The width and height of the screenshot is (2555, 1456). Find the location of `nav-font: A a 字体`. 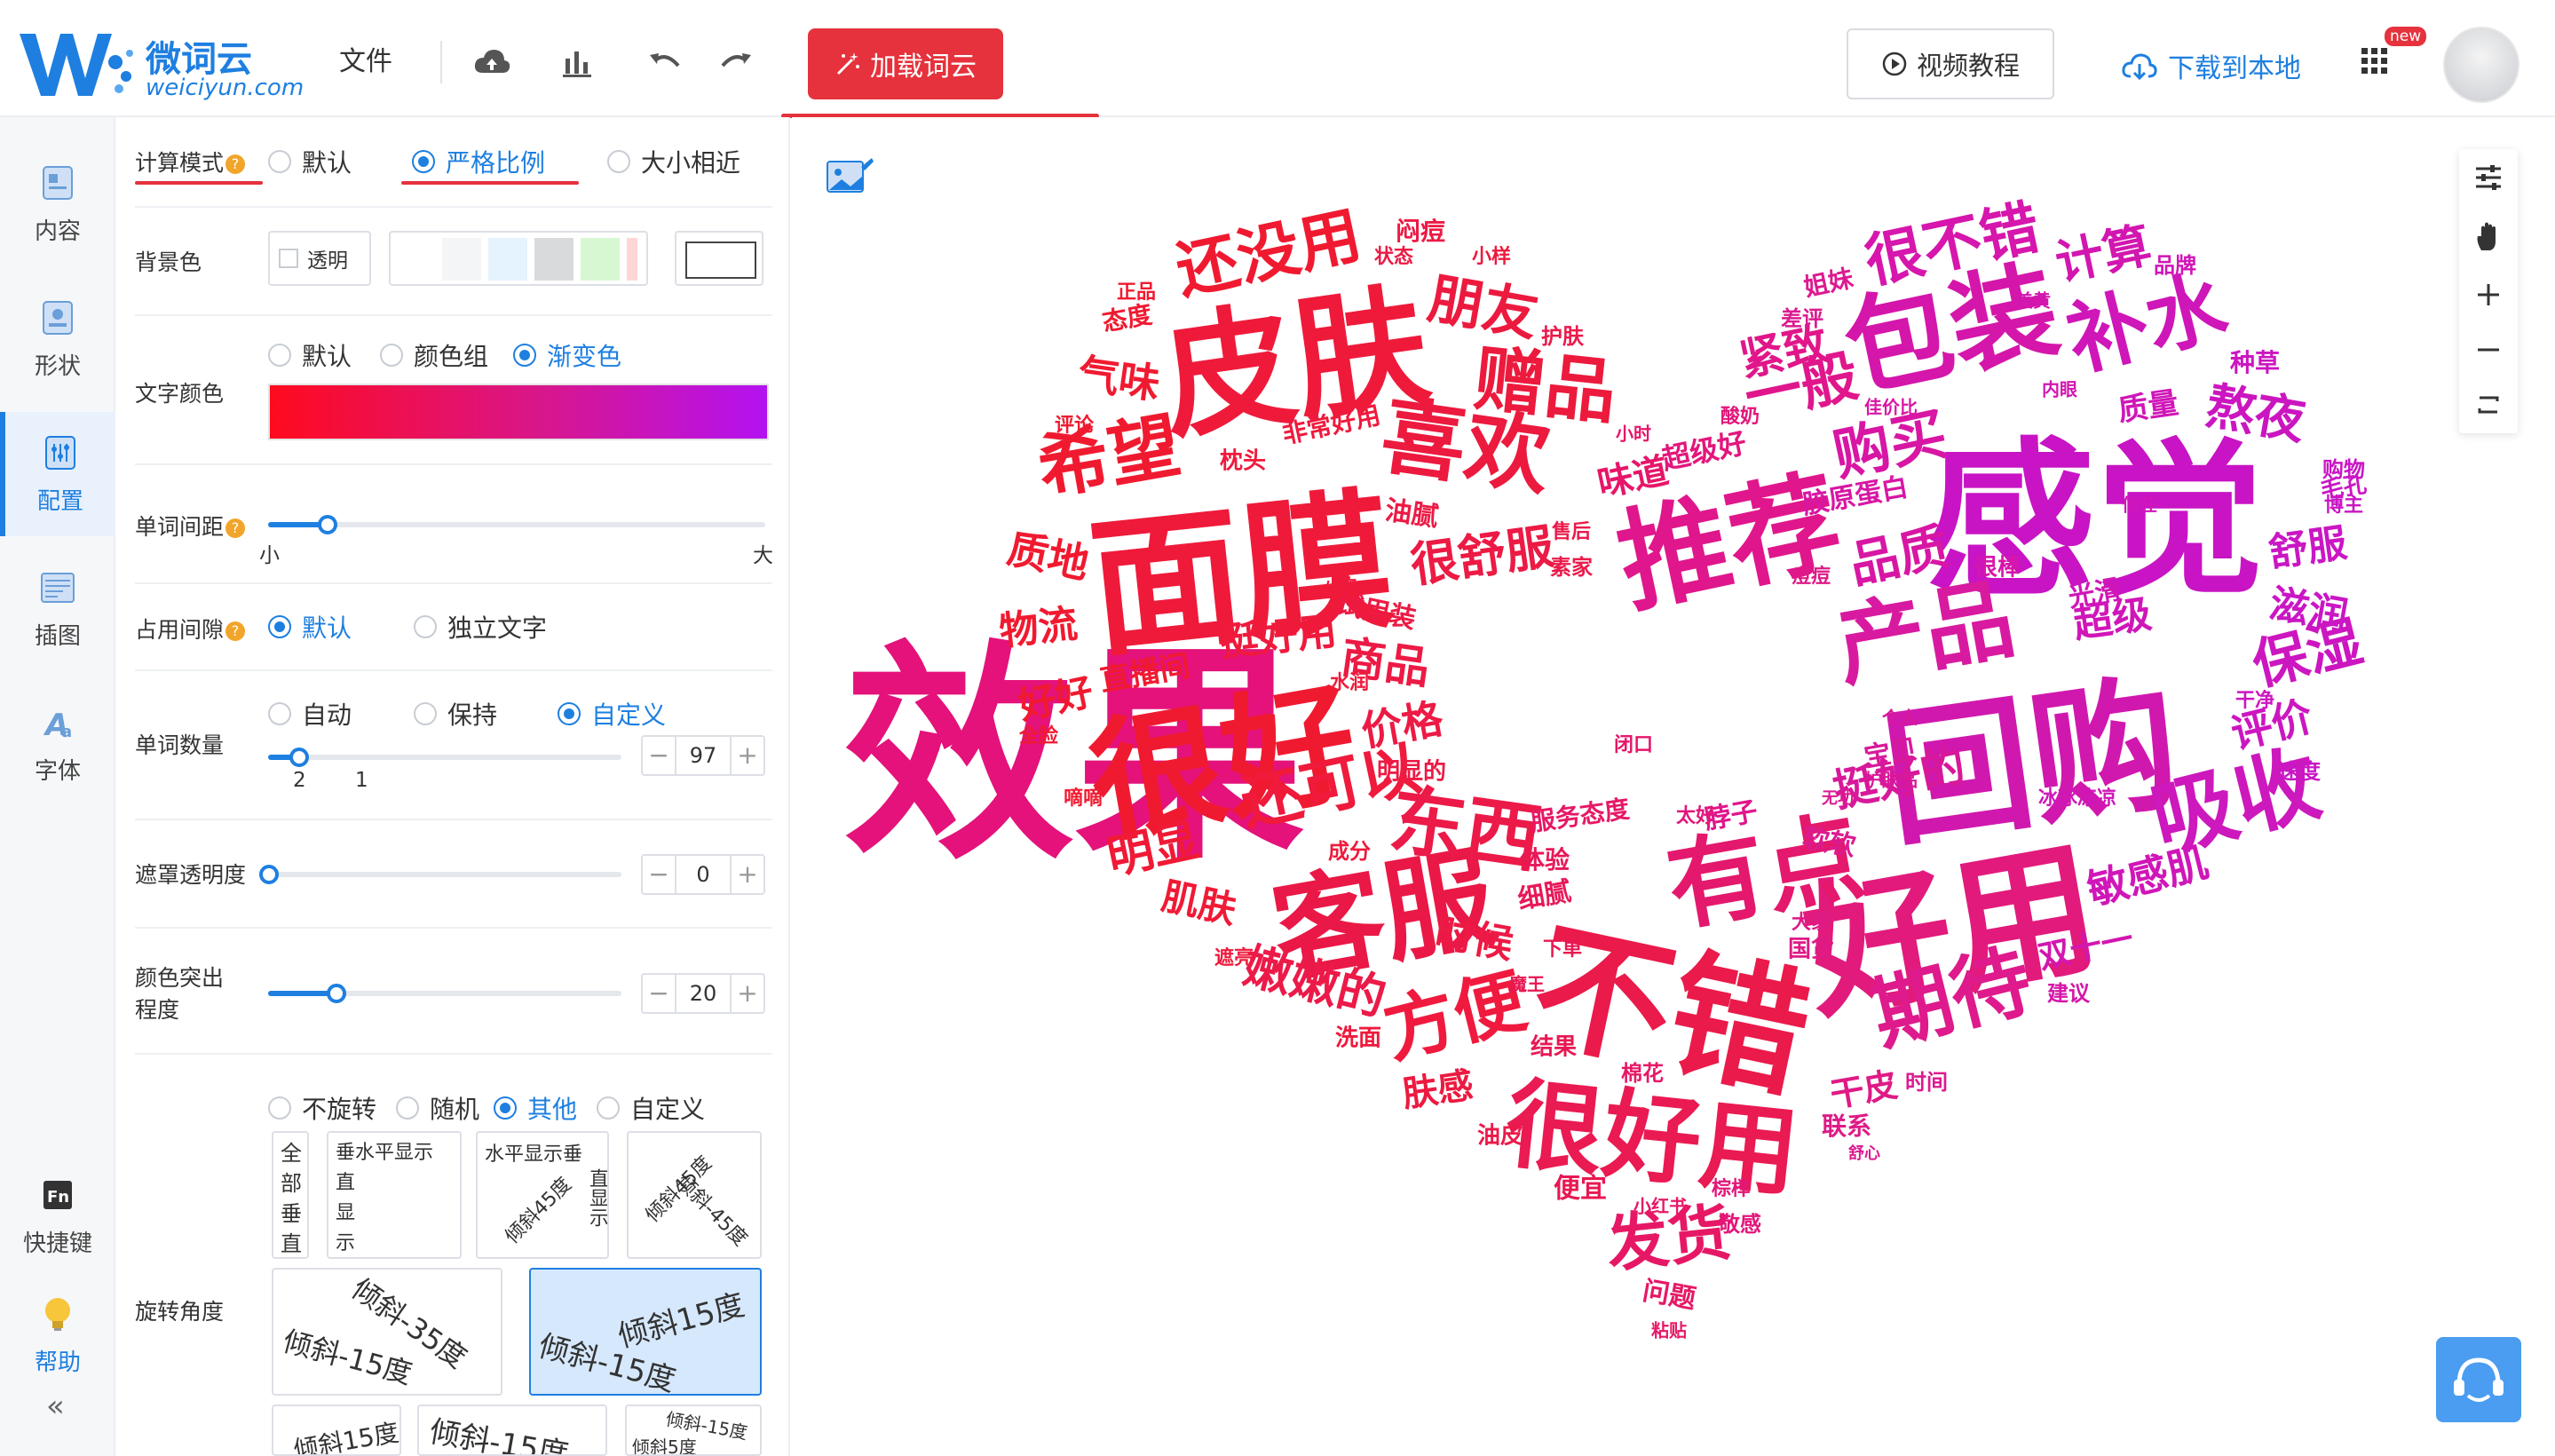

nav-font: A a 字体 is located at coordinates (58, 744).